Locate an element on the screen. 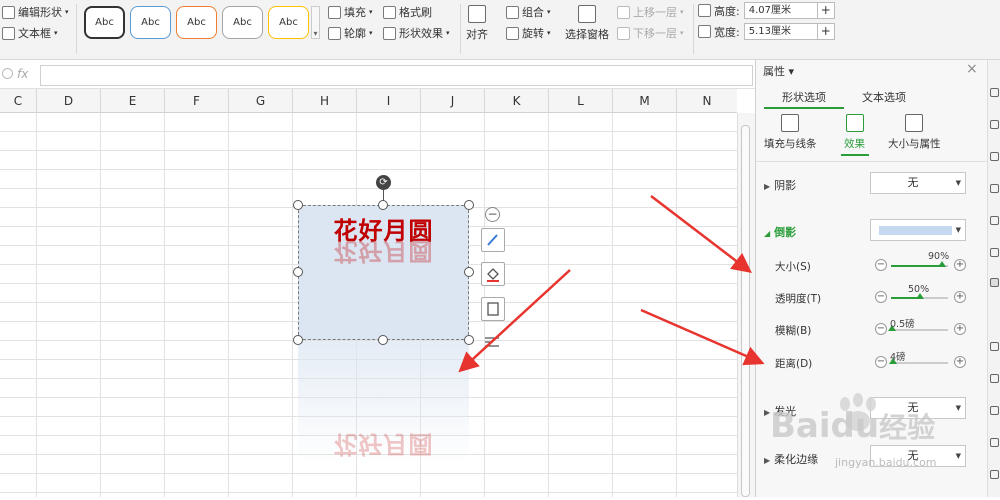  baidu-watermark: Baidu经验 jingyan.baidu.com is located at coordinates (880, 441).